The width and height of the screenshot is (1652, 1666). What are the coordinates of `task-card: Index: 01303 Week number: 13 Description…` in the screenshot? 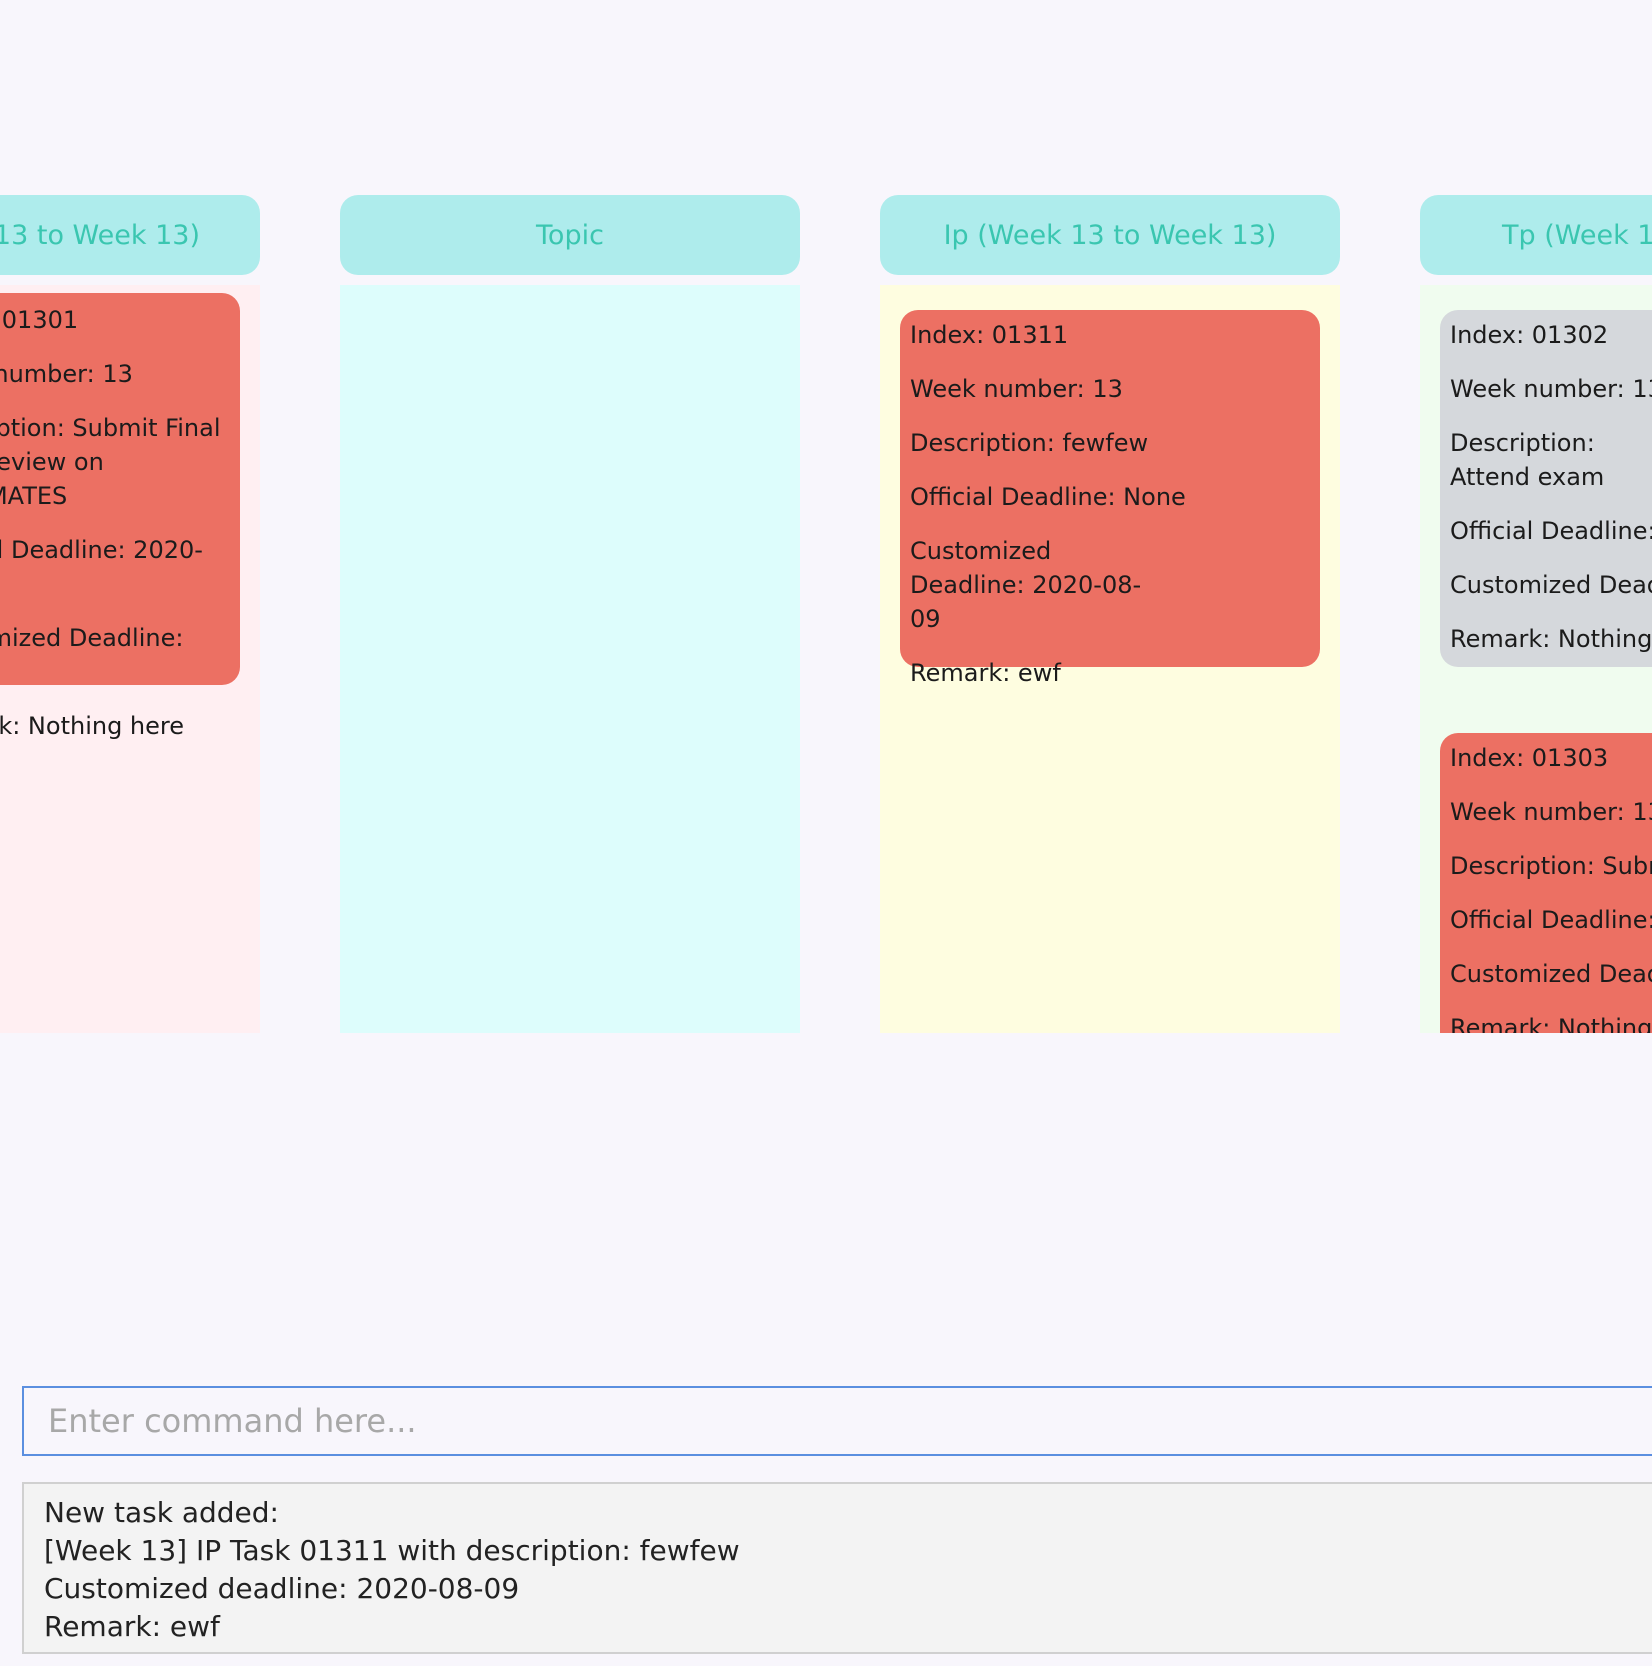 It's located at (1546, 883).